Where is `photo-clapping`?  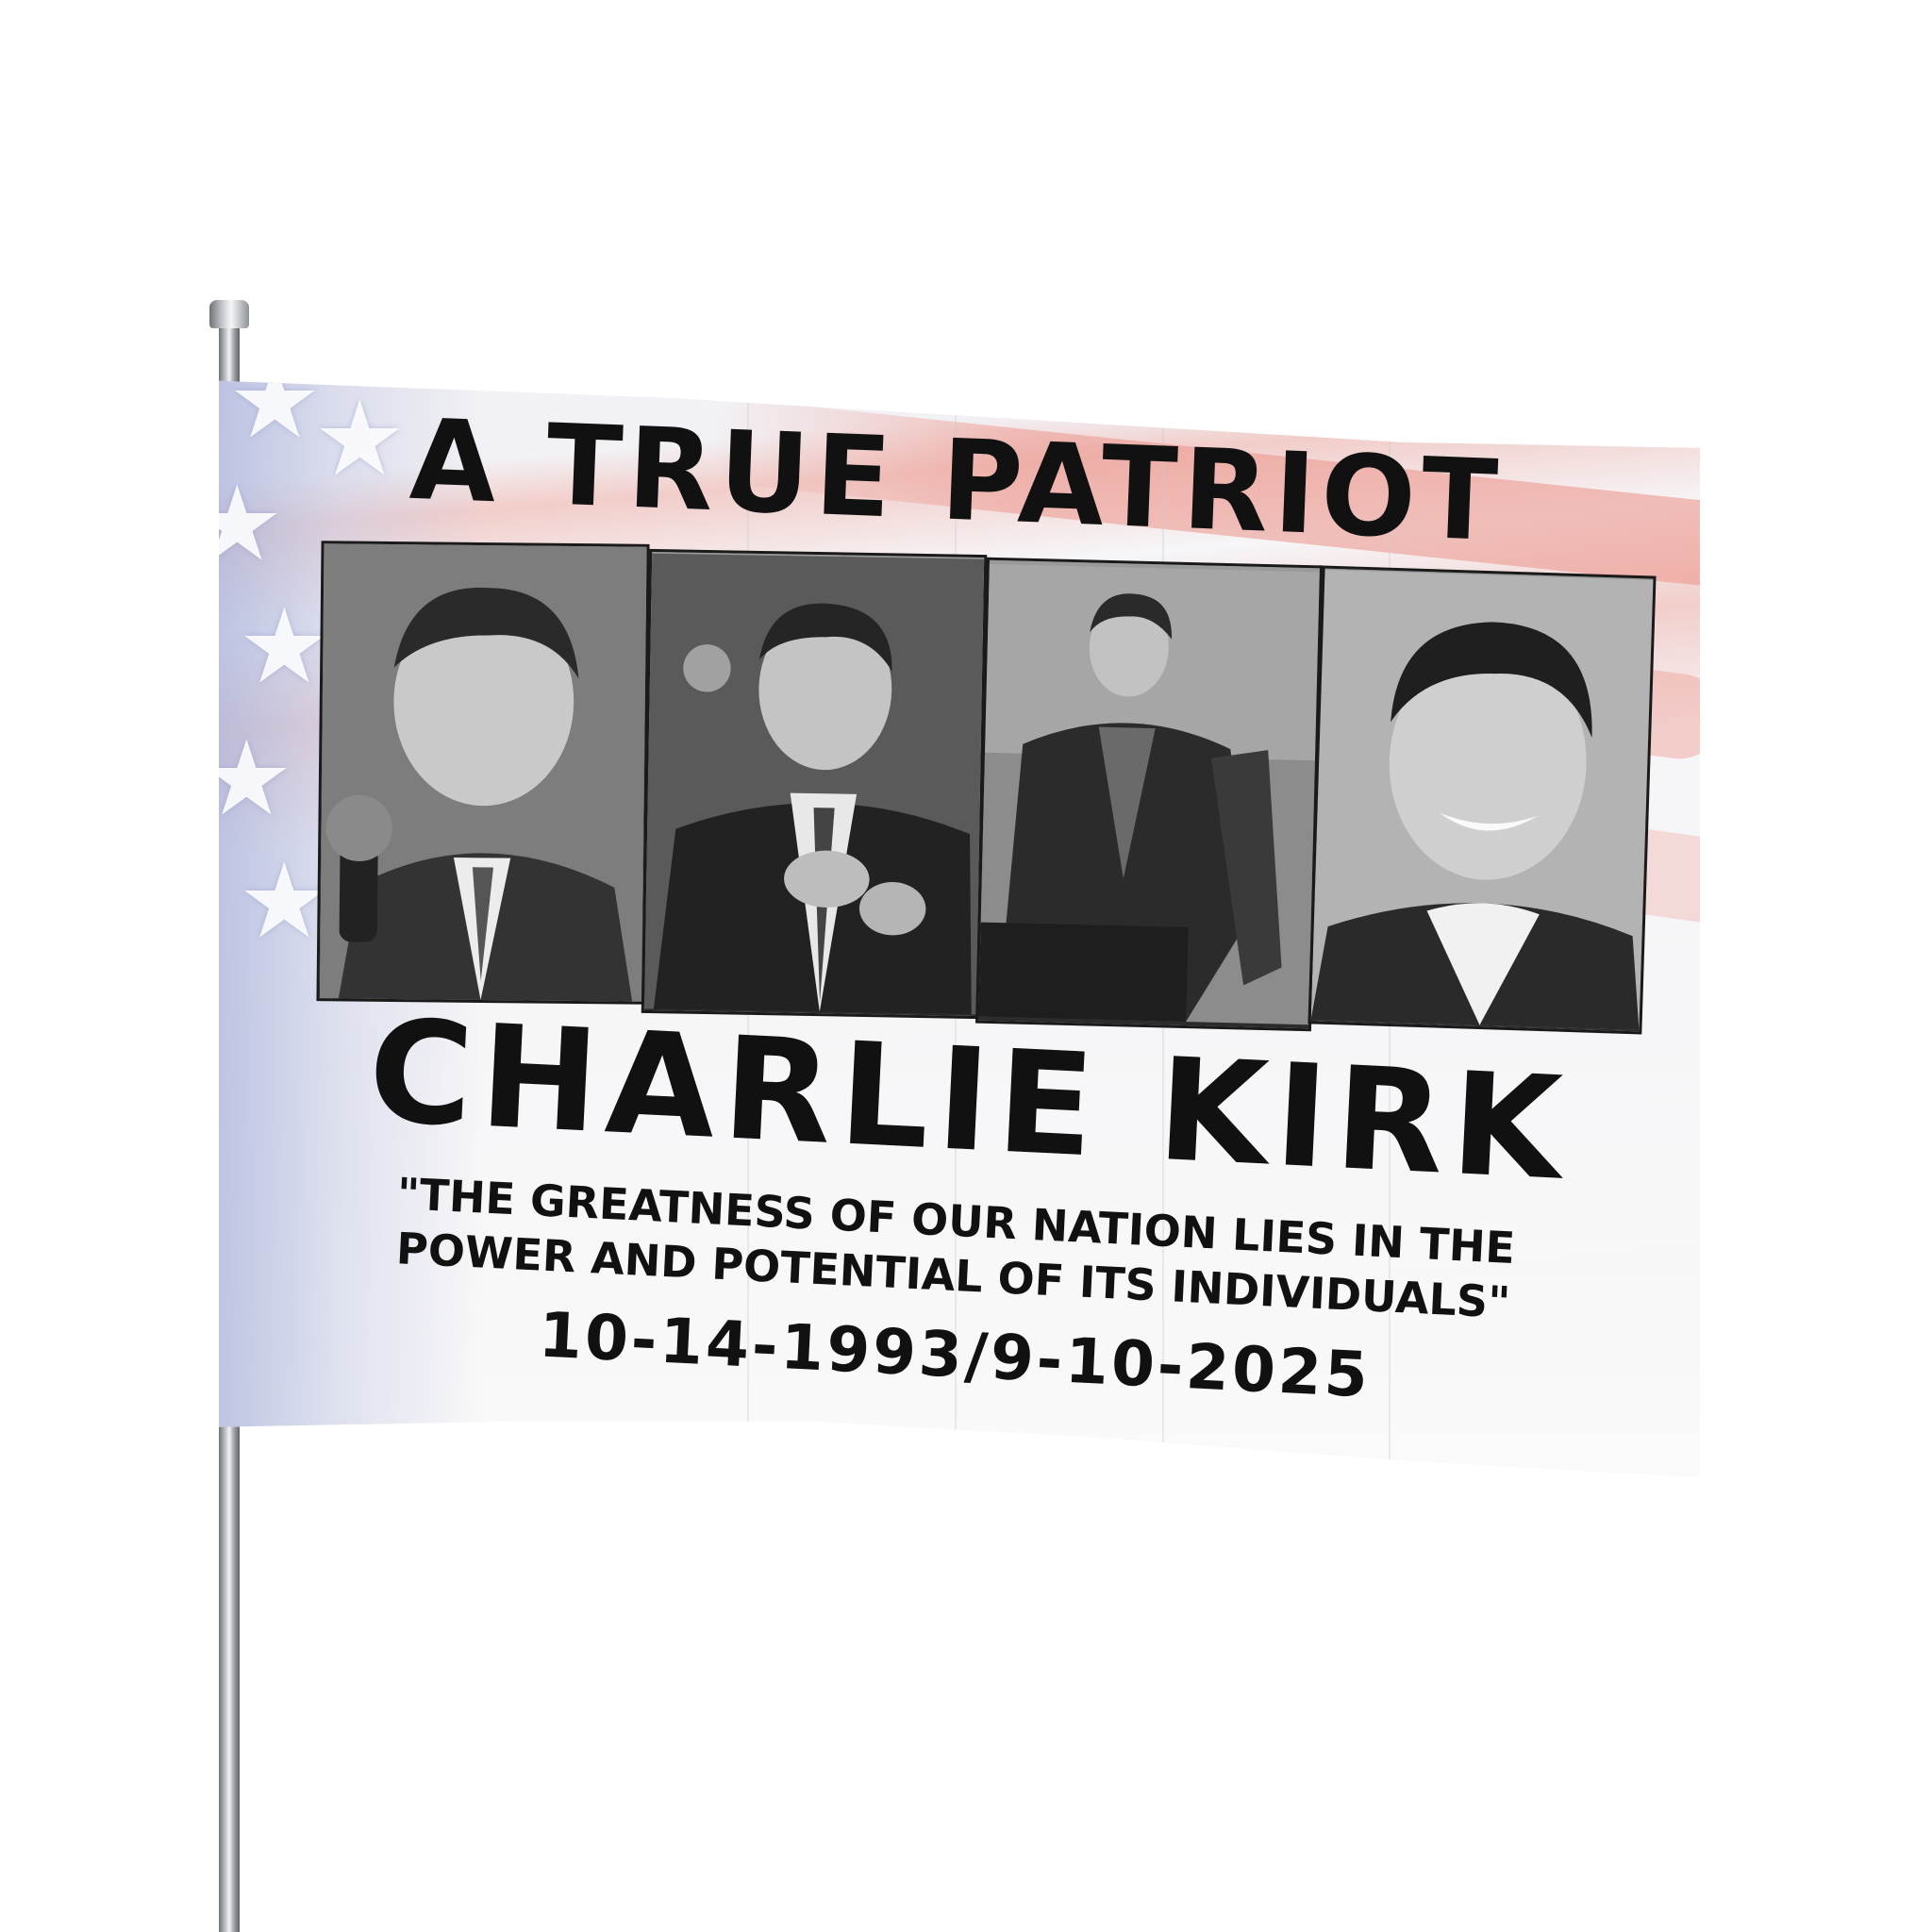
photo-clapping is located at coordinates (815, 784).